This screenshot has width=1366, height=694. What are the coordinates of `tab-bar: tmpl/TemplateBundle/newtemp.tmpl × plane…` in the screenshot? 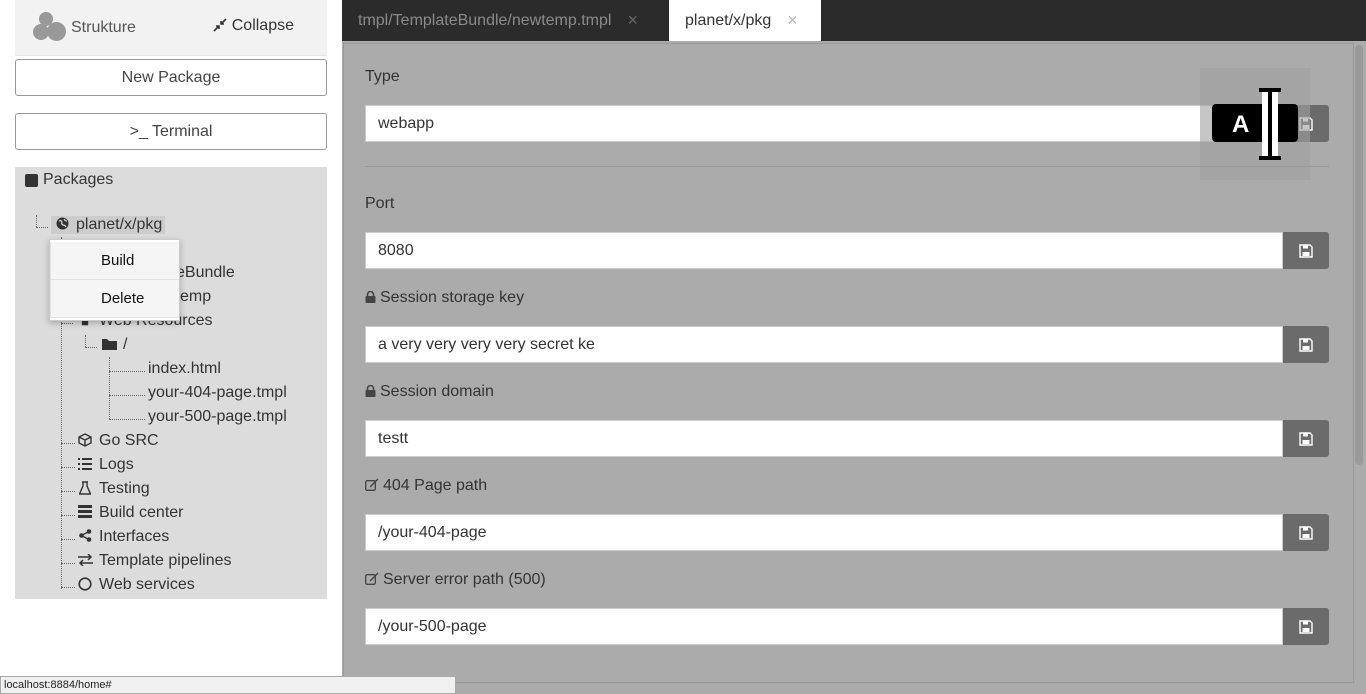 It's located at (854, 20).